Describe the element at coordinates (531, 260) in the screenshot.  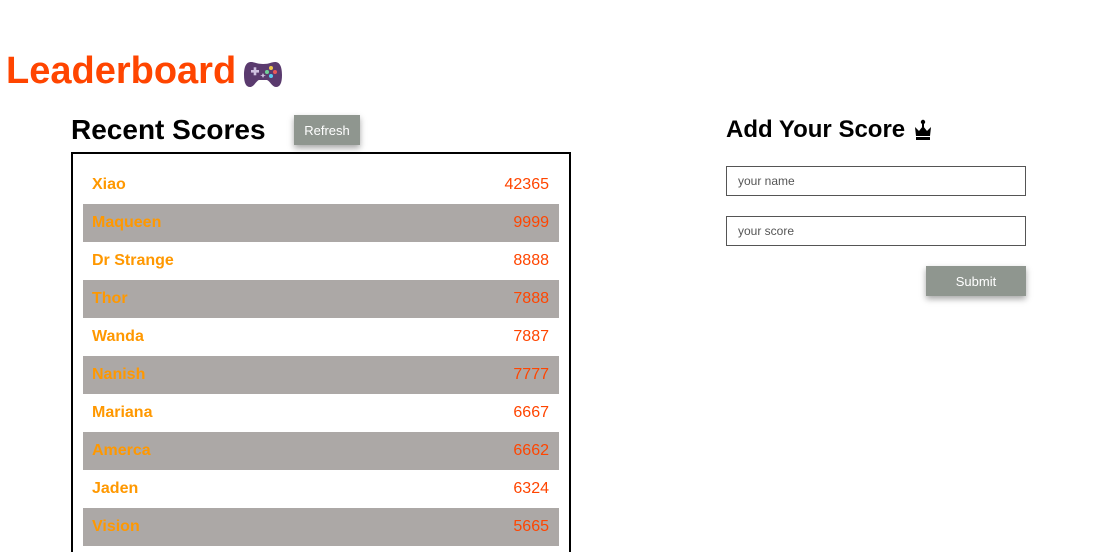
I see `player-score: 8888` at that location.